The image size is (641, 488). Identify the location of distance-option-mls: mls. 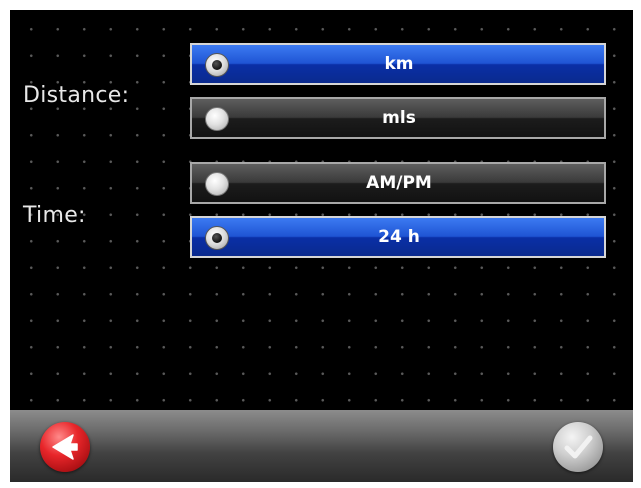
(398, 118).